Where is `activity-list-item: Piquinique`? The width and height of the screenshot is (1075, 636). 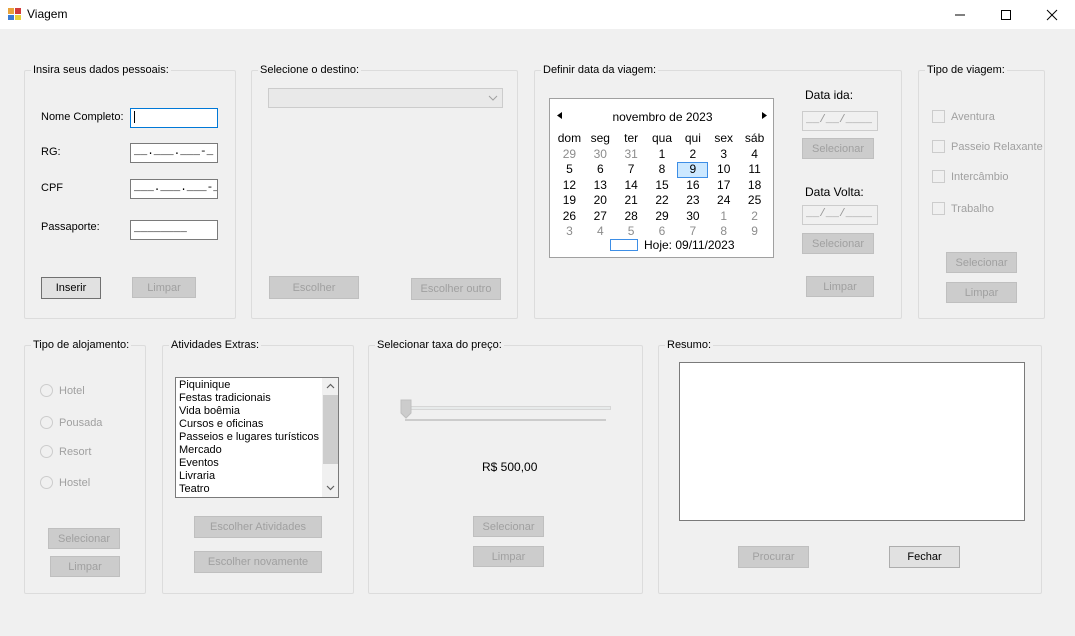 activity-list-item: Piquinique is located at coordinates (249, 385).